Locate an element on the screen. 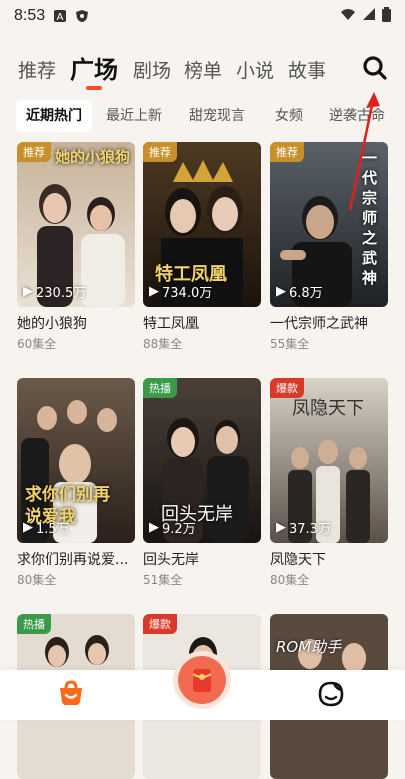 The width and height of the screenshot is (405, 779). drama-card: 热播 回头无岸 ▶ 9.2万 回头无岸 51集全 is located at coordinates (202, 483).